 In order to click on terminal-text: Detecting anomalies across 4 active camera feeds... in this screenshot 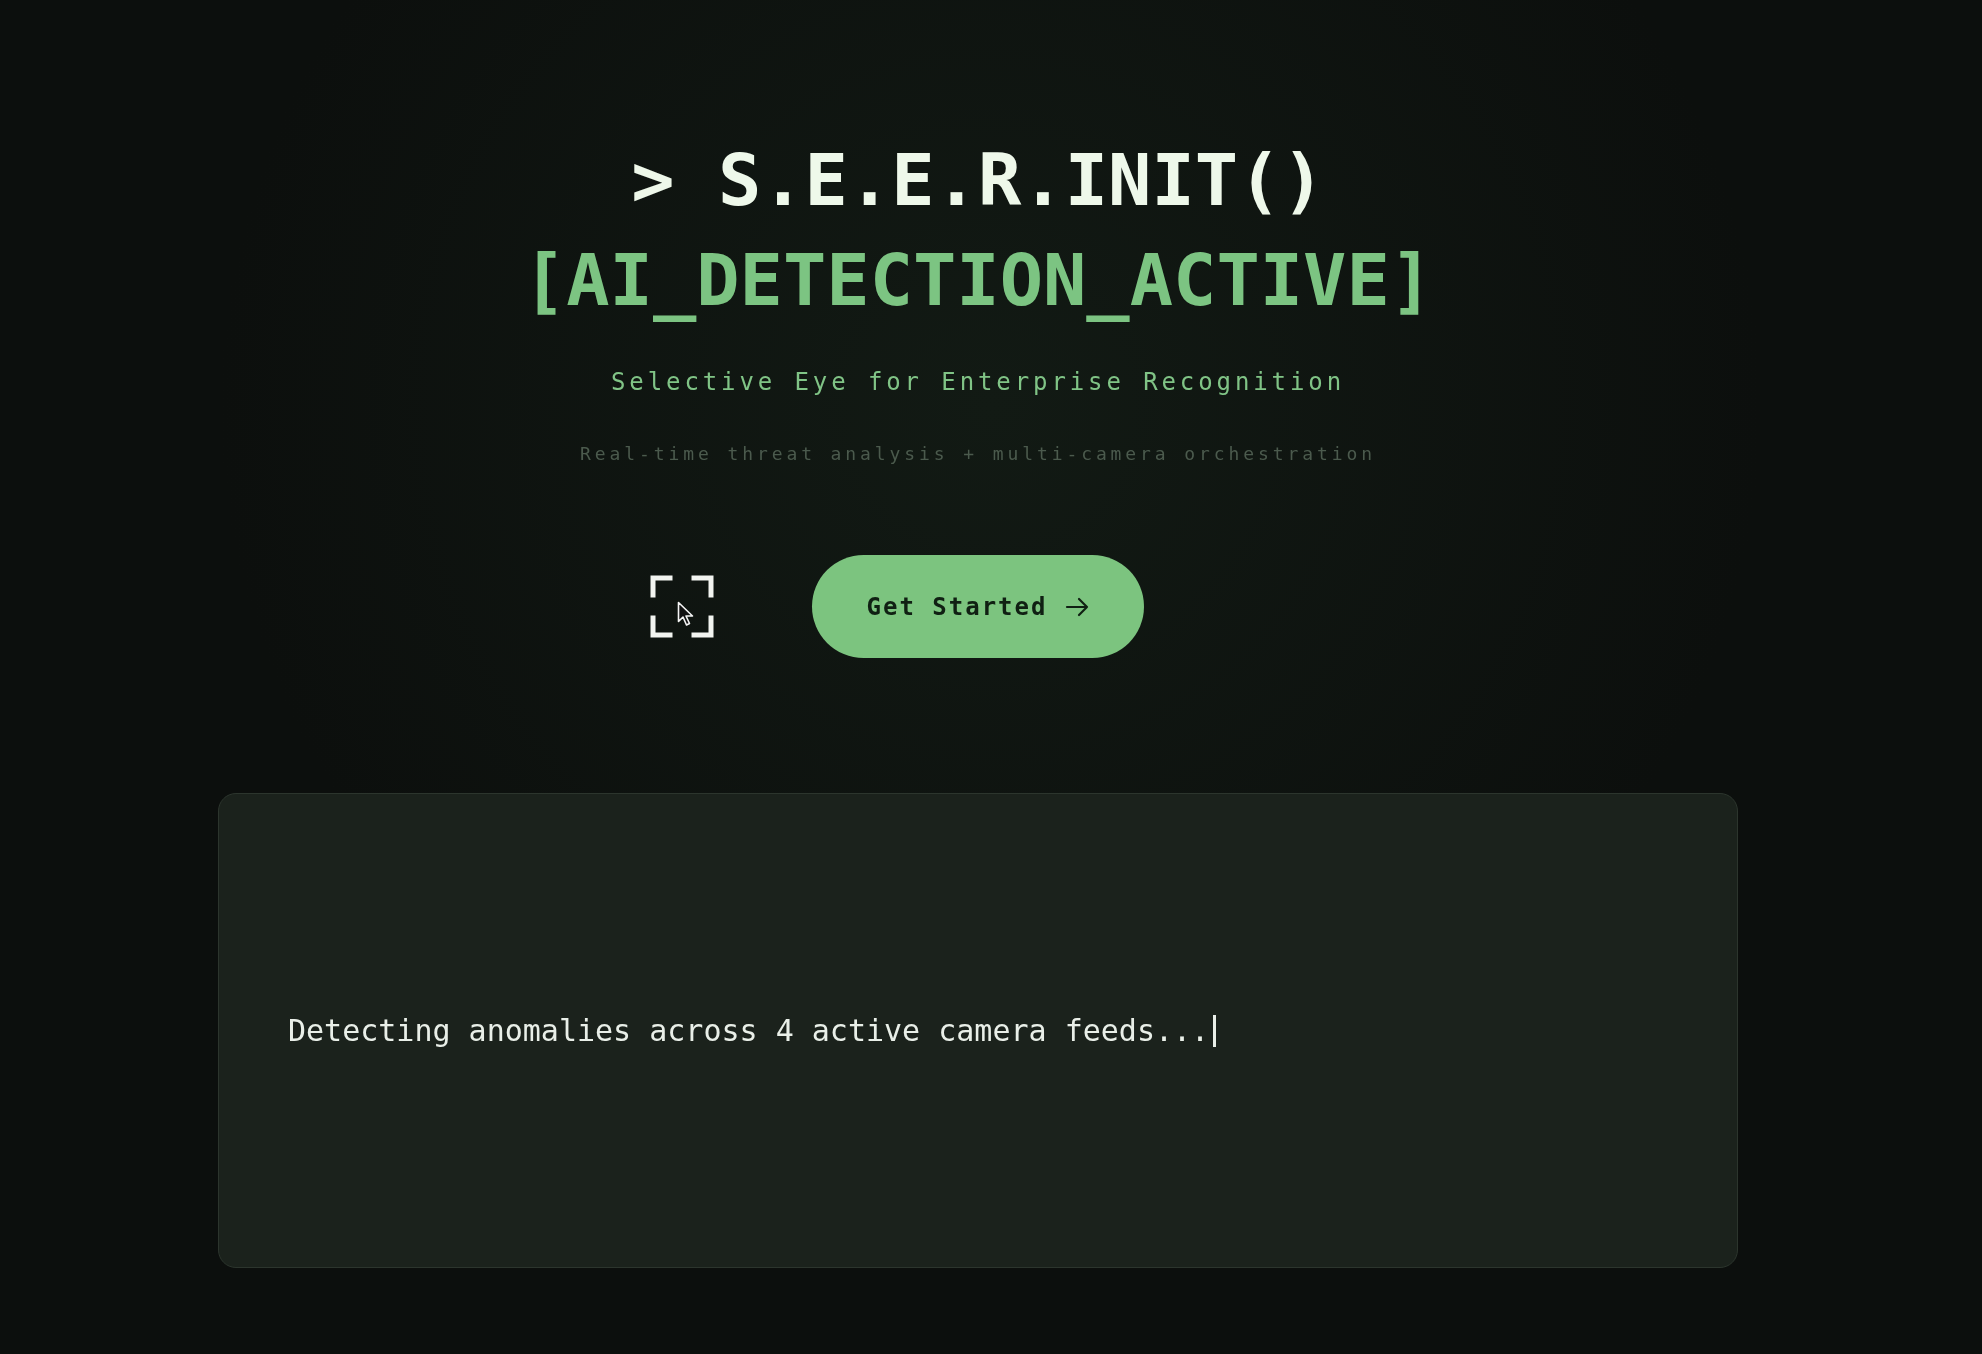, I will do `click(749, 1030)`.